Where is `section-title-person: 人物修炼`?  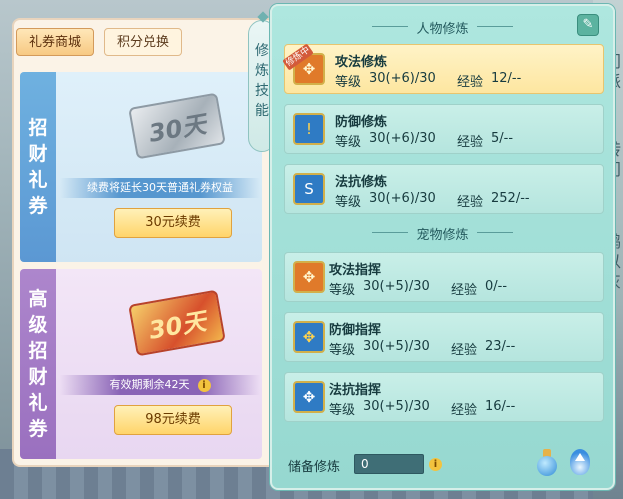
section-title-person: 人物修炼 is located at coordinates (442, 27).